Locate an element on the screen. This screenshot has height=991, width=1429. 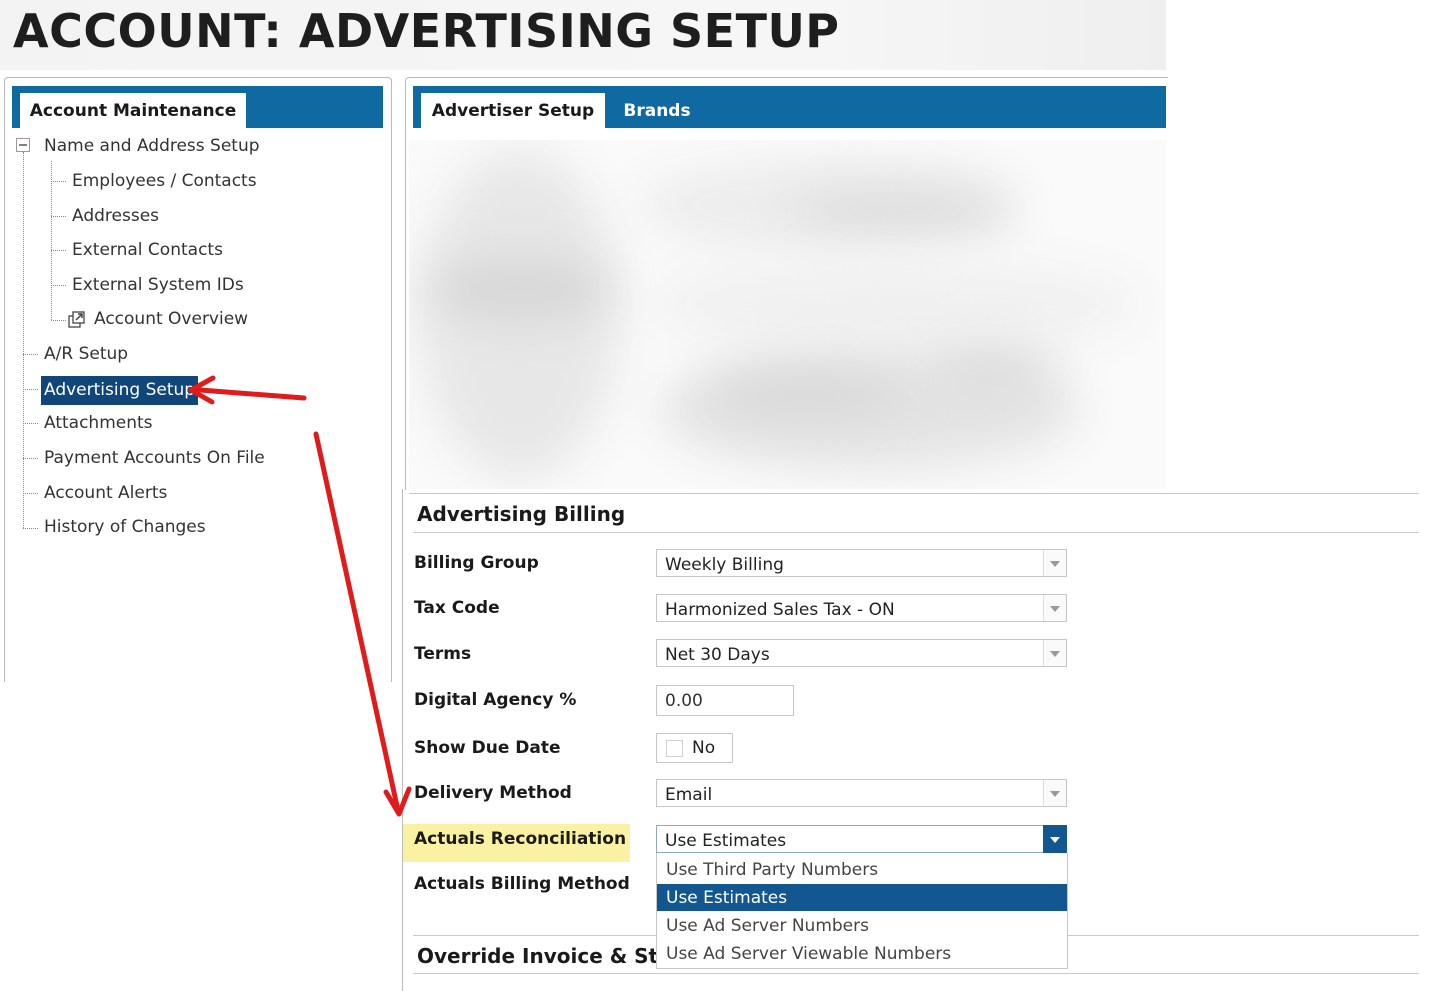
tab-brands: Brands is located at coordinates (657, 110).